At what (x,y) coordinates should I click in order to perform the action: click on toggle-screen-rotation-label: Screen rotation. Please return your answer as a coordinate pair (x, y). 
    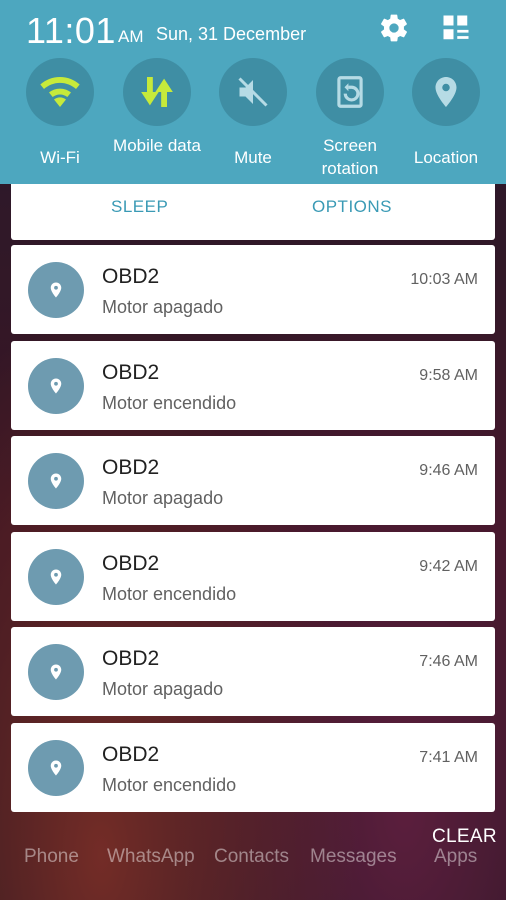
    Looking at the image, I should click on (350, 157).